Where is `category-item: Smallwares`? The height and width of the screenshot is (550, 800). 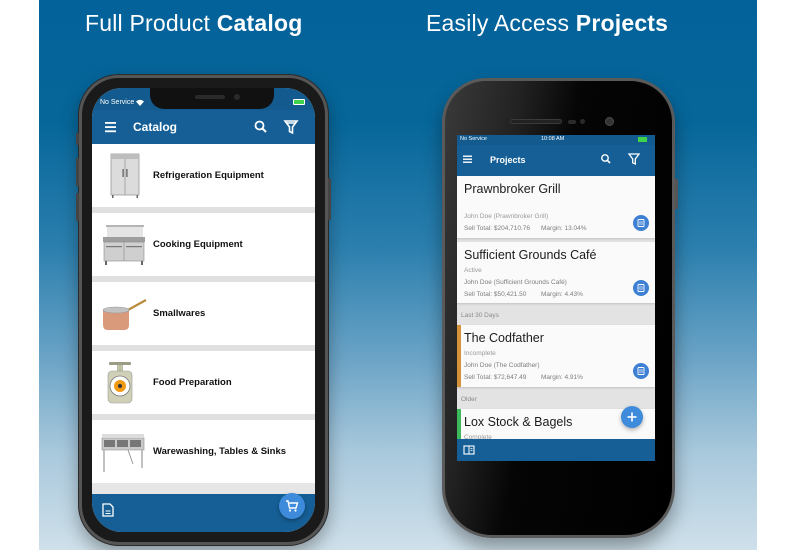 category-item: Smallwares is located at coordinates (203, 313).